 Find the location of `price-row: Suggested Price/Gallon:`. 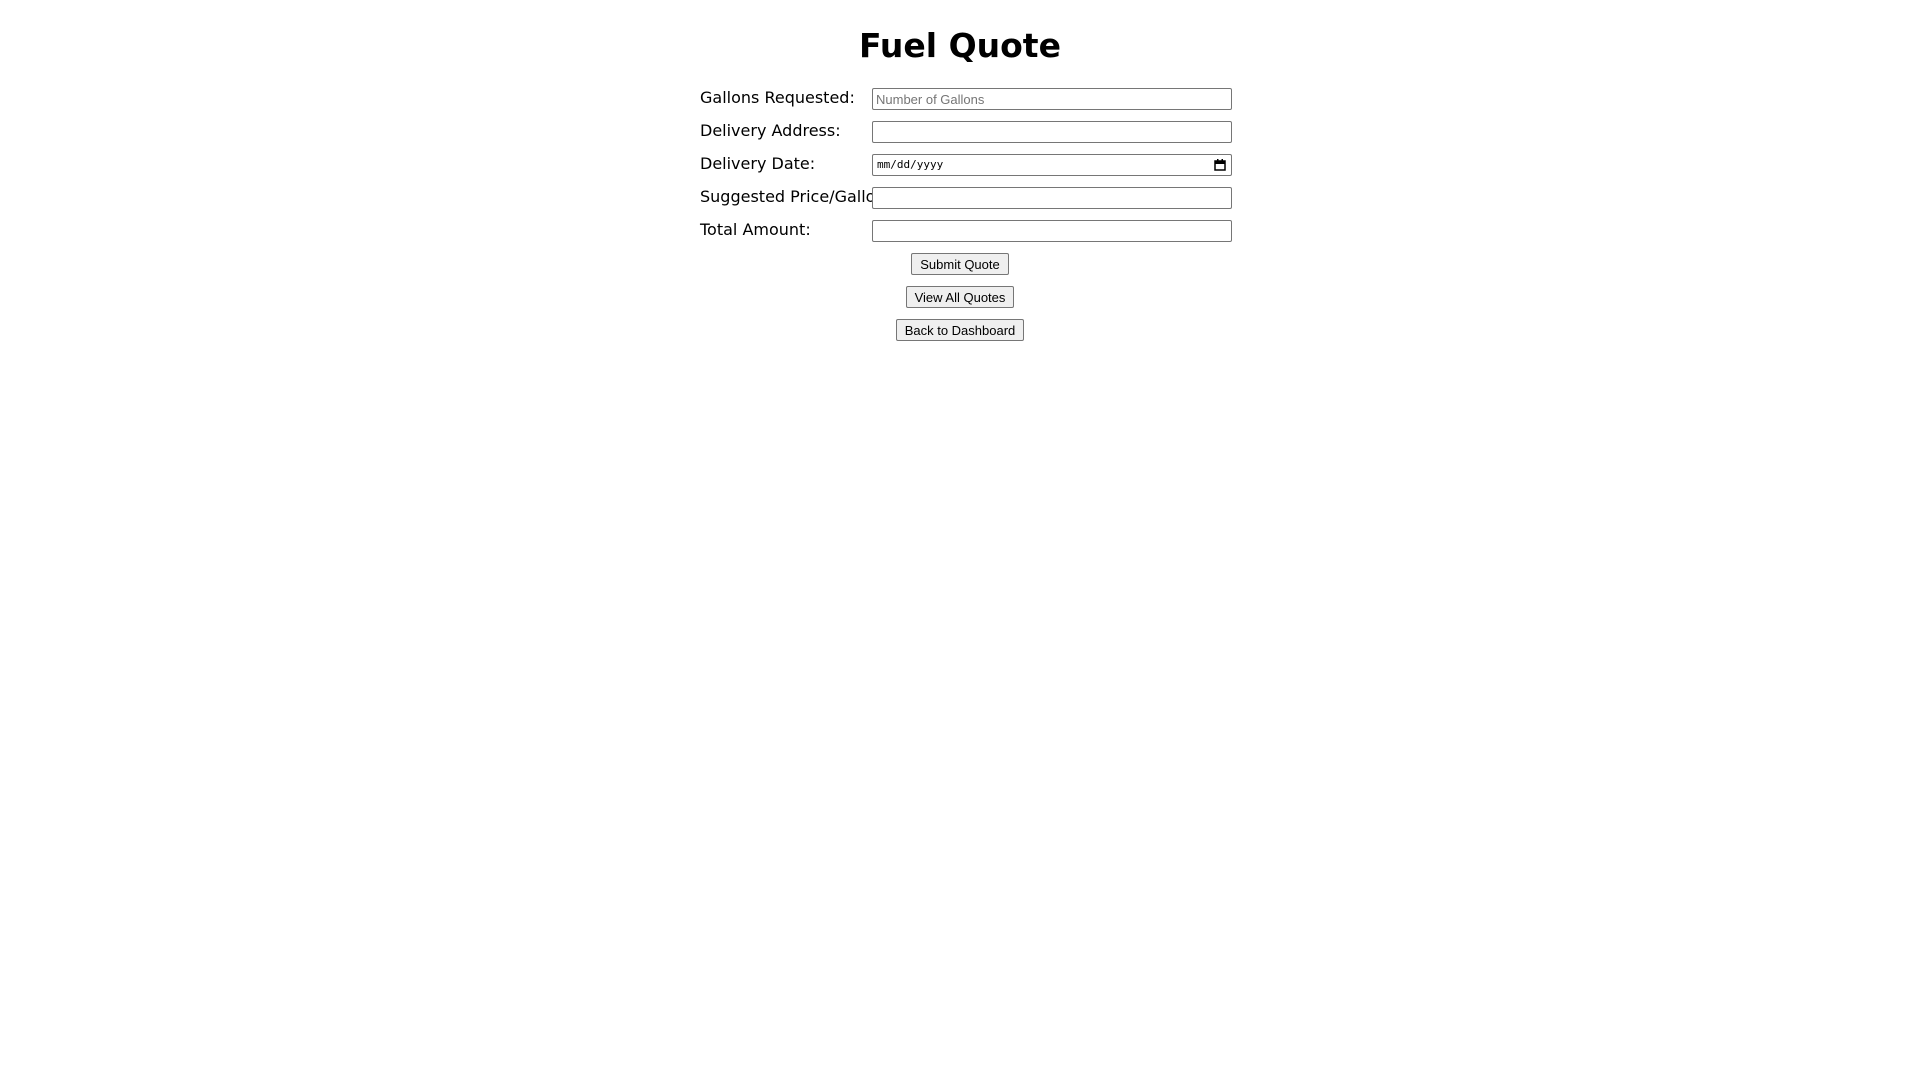

price-row: Suggested Price/Gallon: is located at coordinates (970, 201).